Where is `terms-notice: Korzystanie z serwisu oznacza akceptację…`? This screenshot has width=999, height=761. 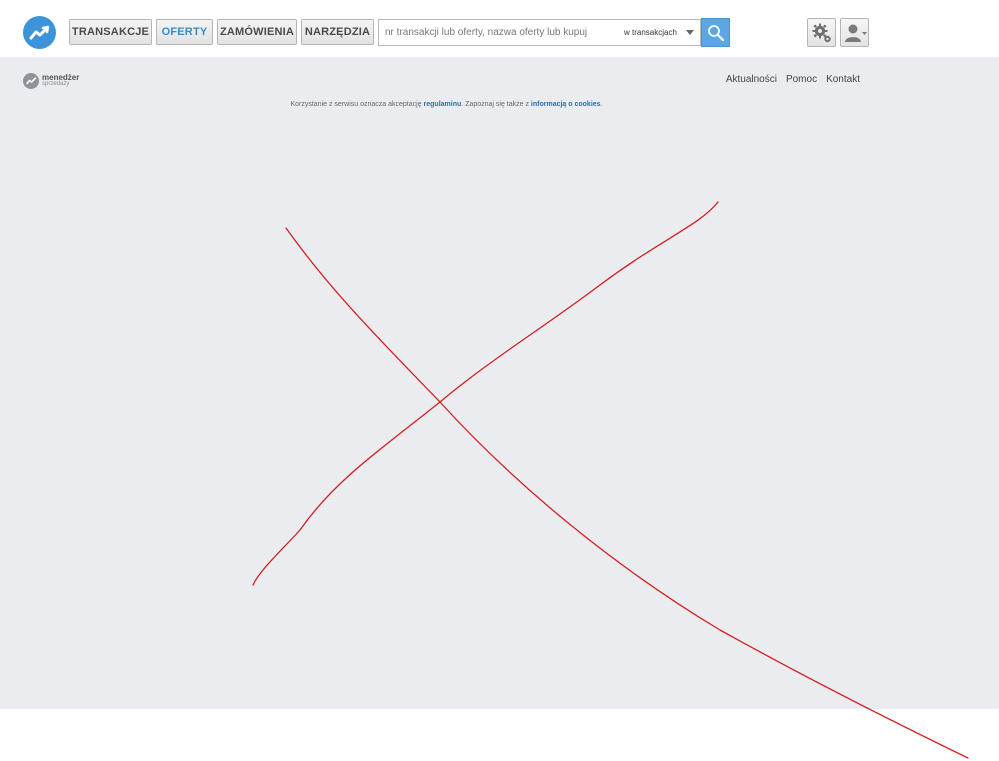
terms-notice: Korzystanie z serwisu oznacza akceptację… is located at coordinates (446, 104).